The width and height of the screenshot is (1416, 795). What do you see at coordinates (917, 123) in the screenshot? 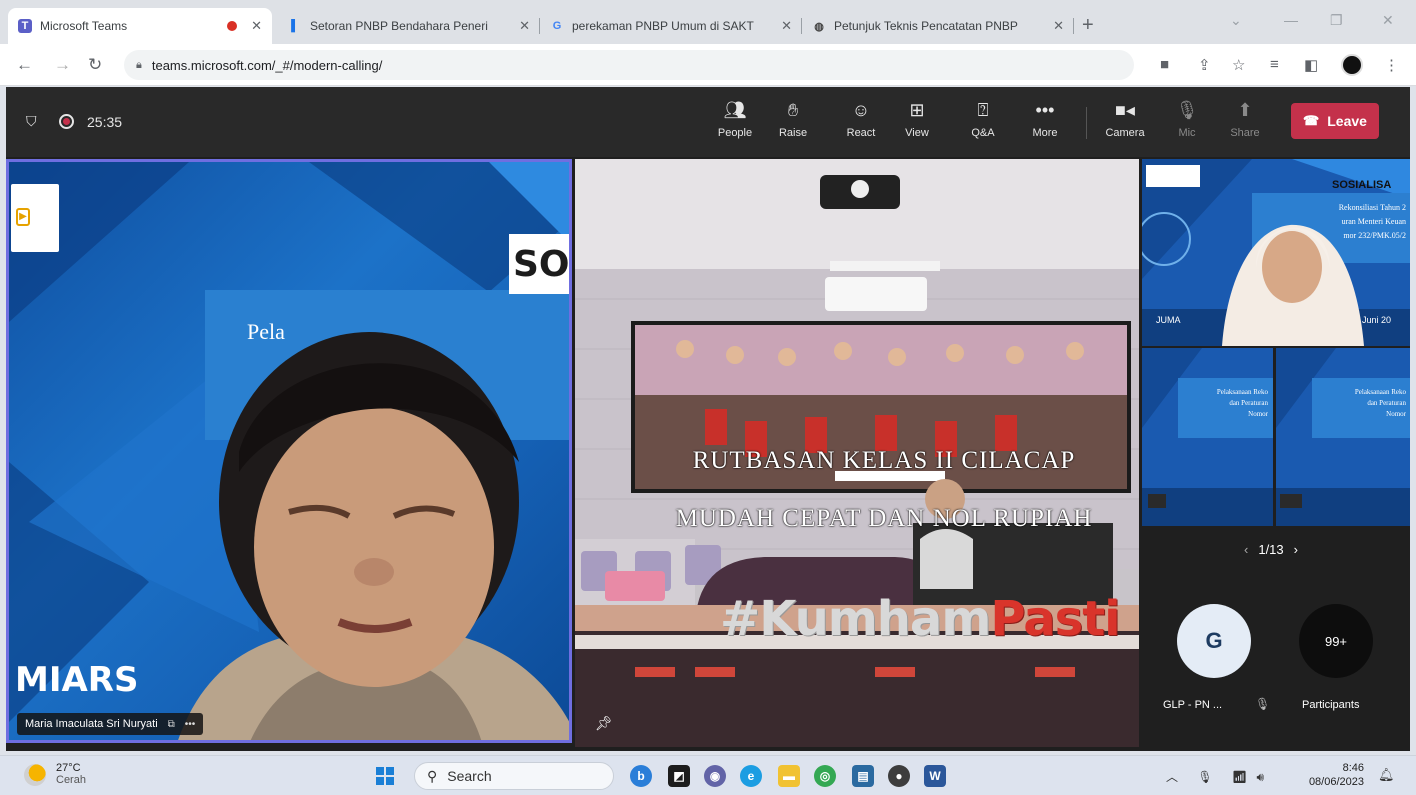
I see `view-button: ⊞ View` at bounding box center [917, 123].